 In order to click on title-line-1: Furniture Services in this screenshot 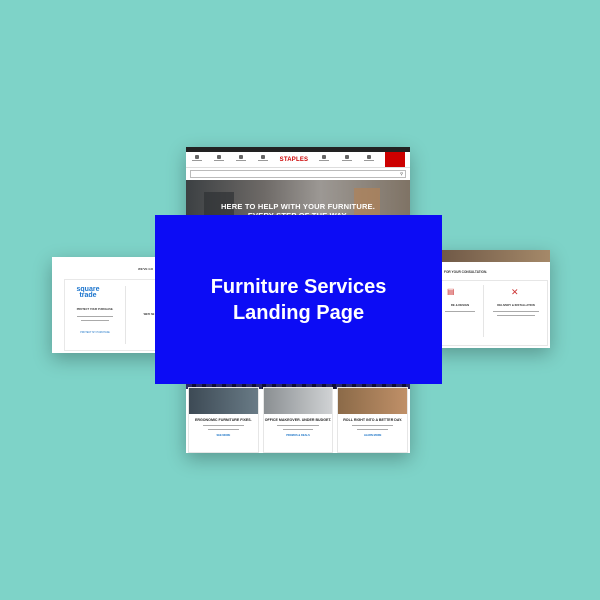, I will do `click(298, 286)`.